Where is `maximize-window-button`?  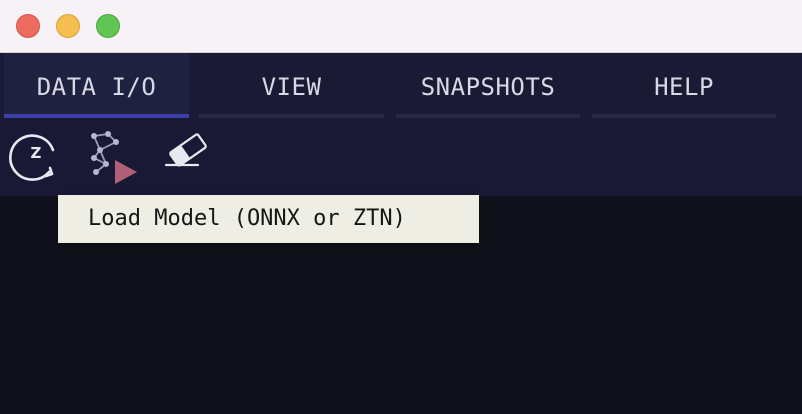
maximize-window-button is located at coordinates (108, 26).